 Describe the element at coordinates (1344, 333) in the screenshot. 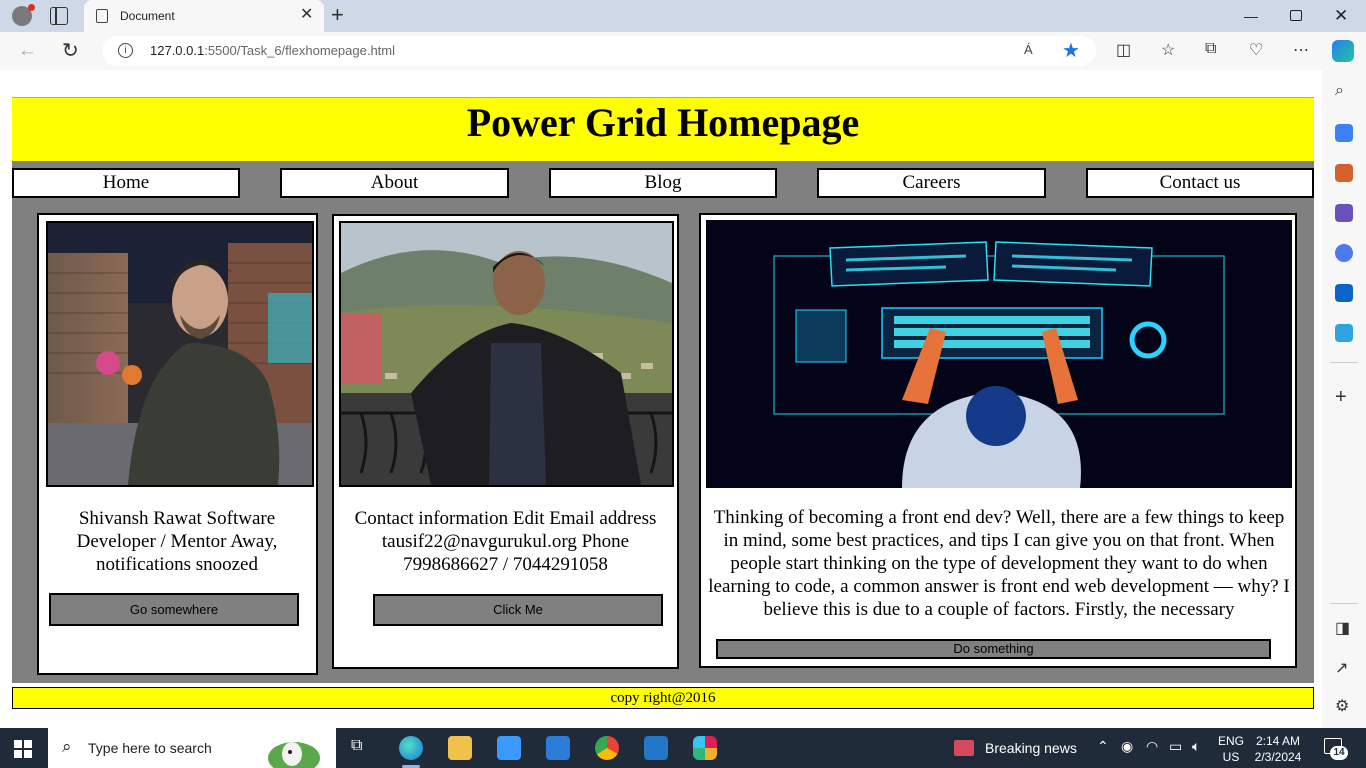

I see `drop-icon` at that location.